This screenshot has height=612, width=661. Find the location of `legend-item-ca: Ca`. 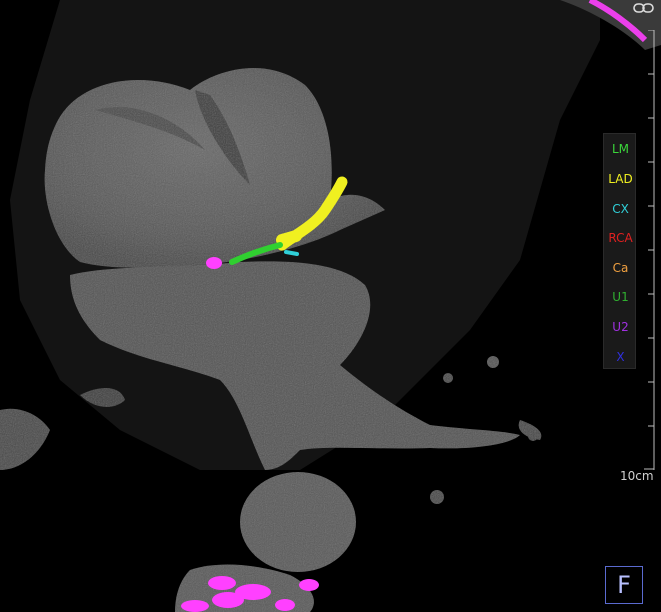

legend-item-ca: Ca is located at coordinates (620, 268).